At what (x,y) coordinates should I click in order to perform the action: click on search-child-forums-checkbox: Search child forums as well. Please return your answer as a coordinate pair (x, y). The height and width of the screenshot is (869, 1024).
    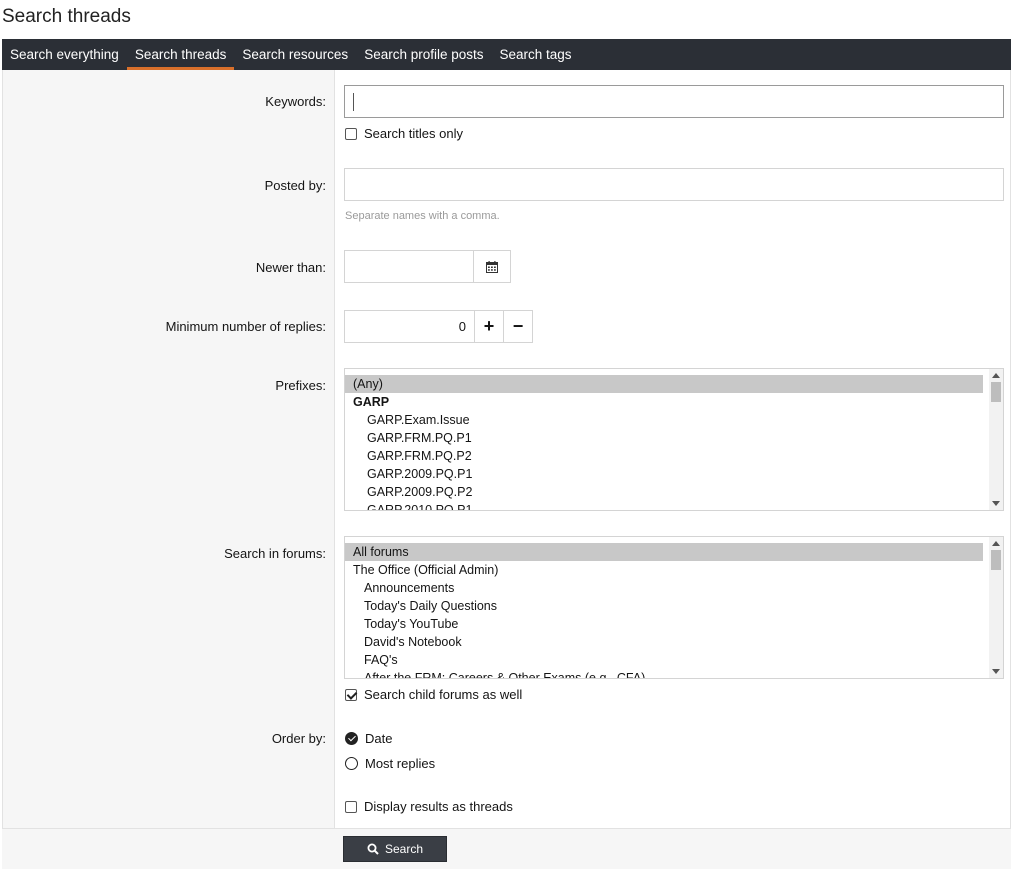
    Looking at the image, I should click on (433, 694).